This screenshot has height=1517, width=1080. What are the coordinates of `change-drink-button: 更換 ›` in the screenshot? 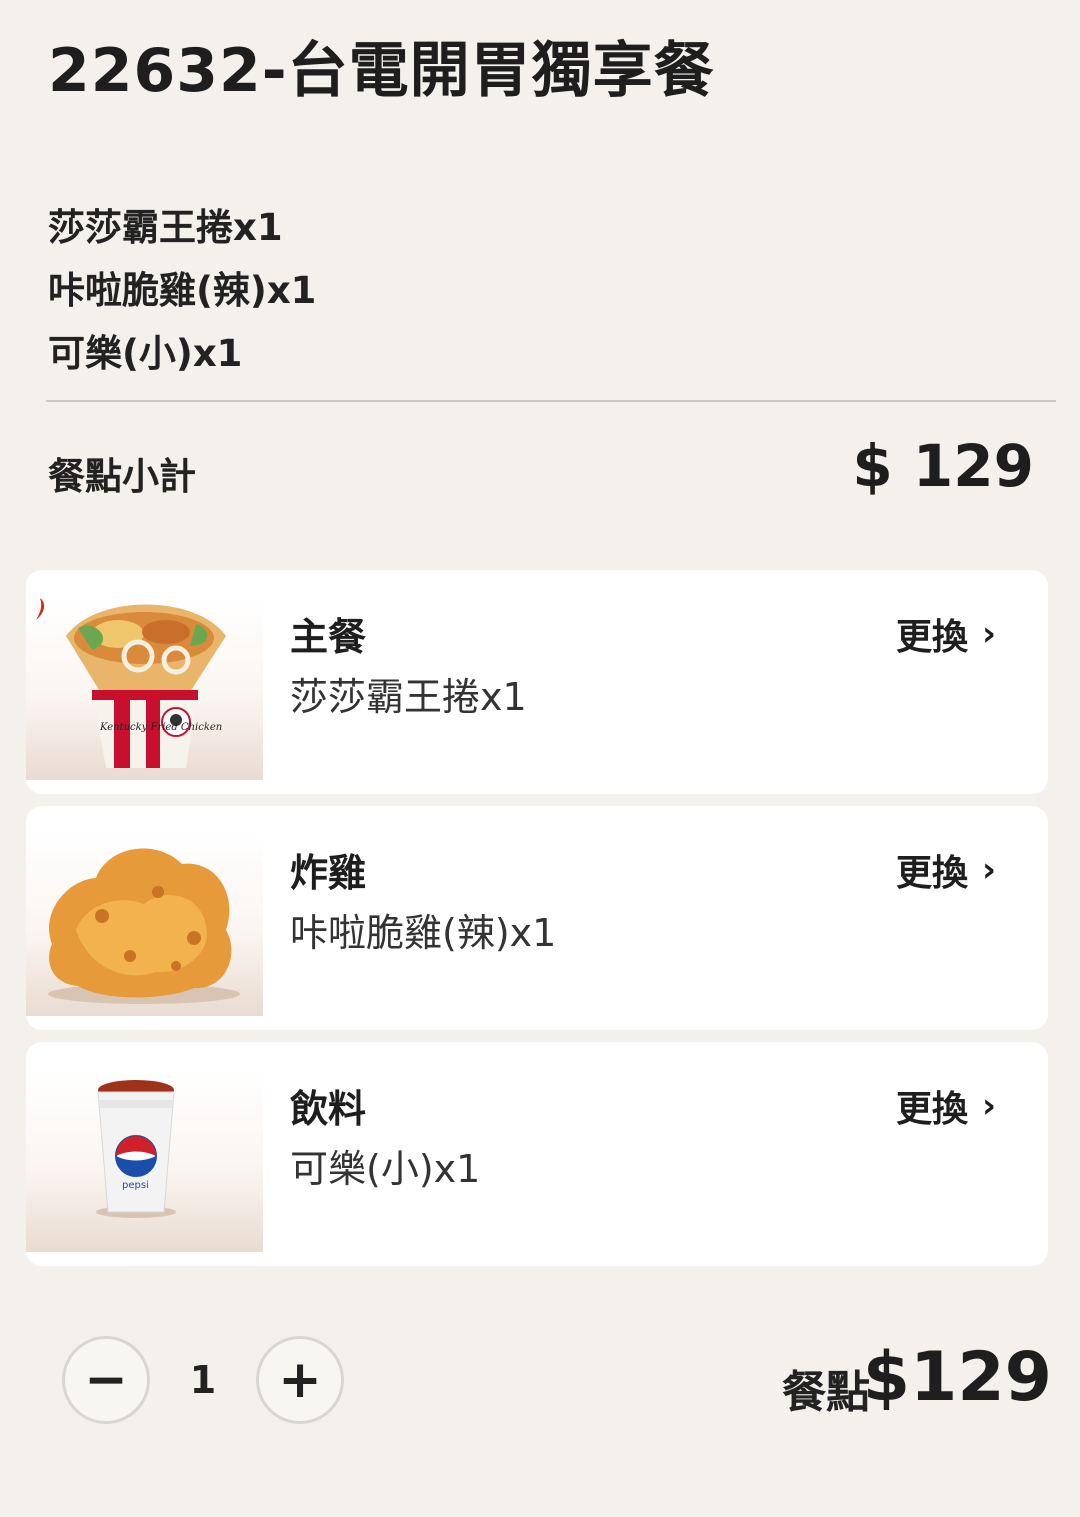 It's located at (946, 1106).